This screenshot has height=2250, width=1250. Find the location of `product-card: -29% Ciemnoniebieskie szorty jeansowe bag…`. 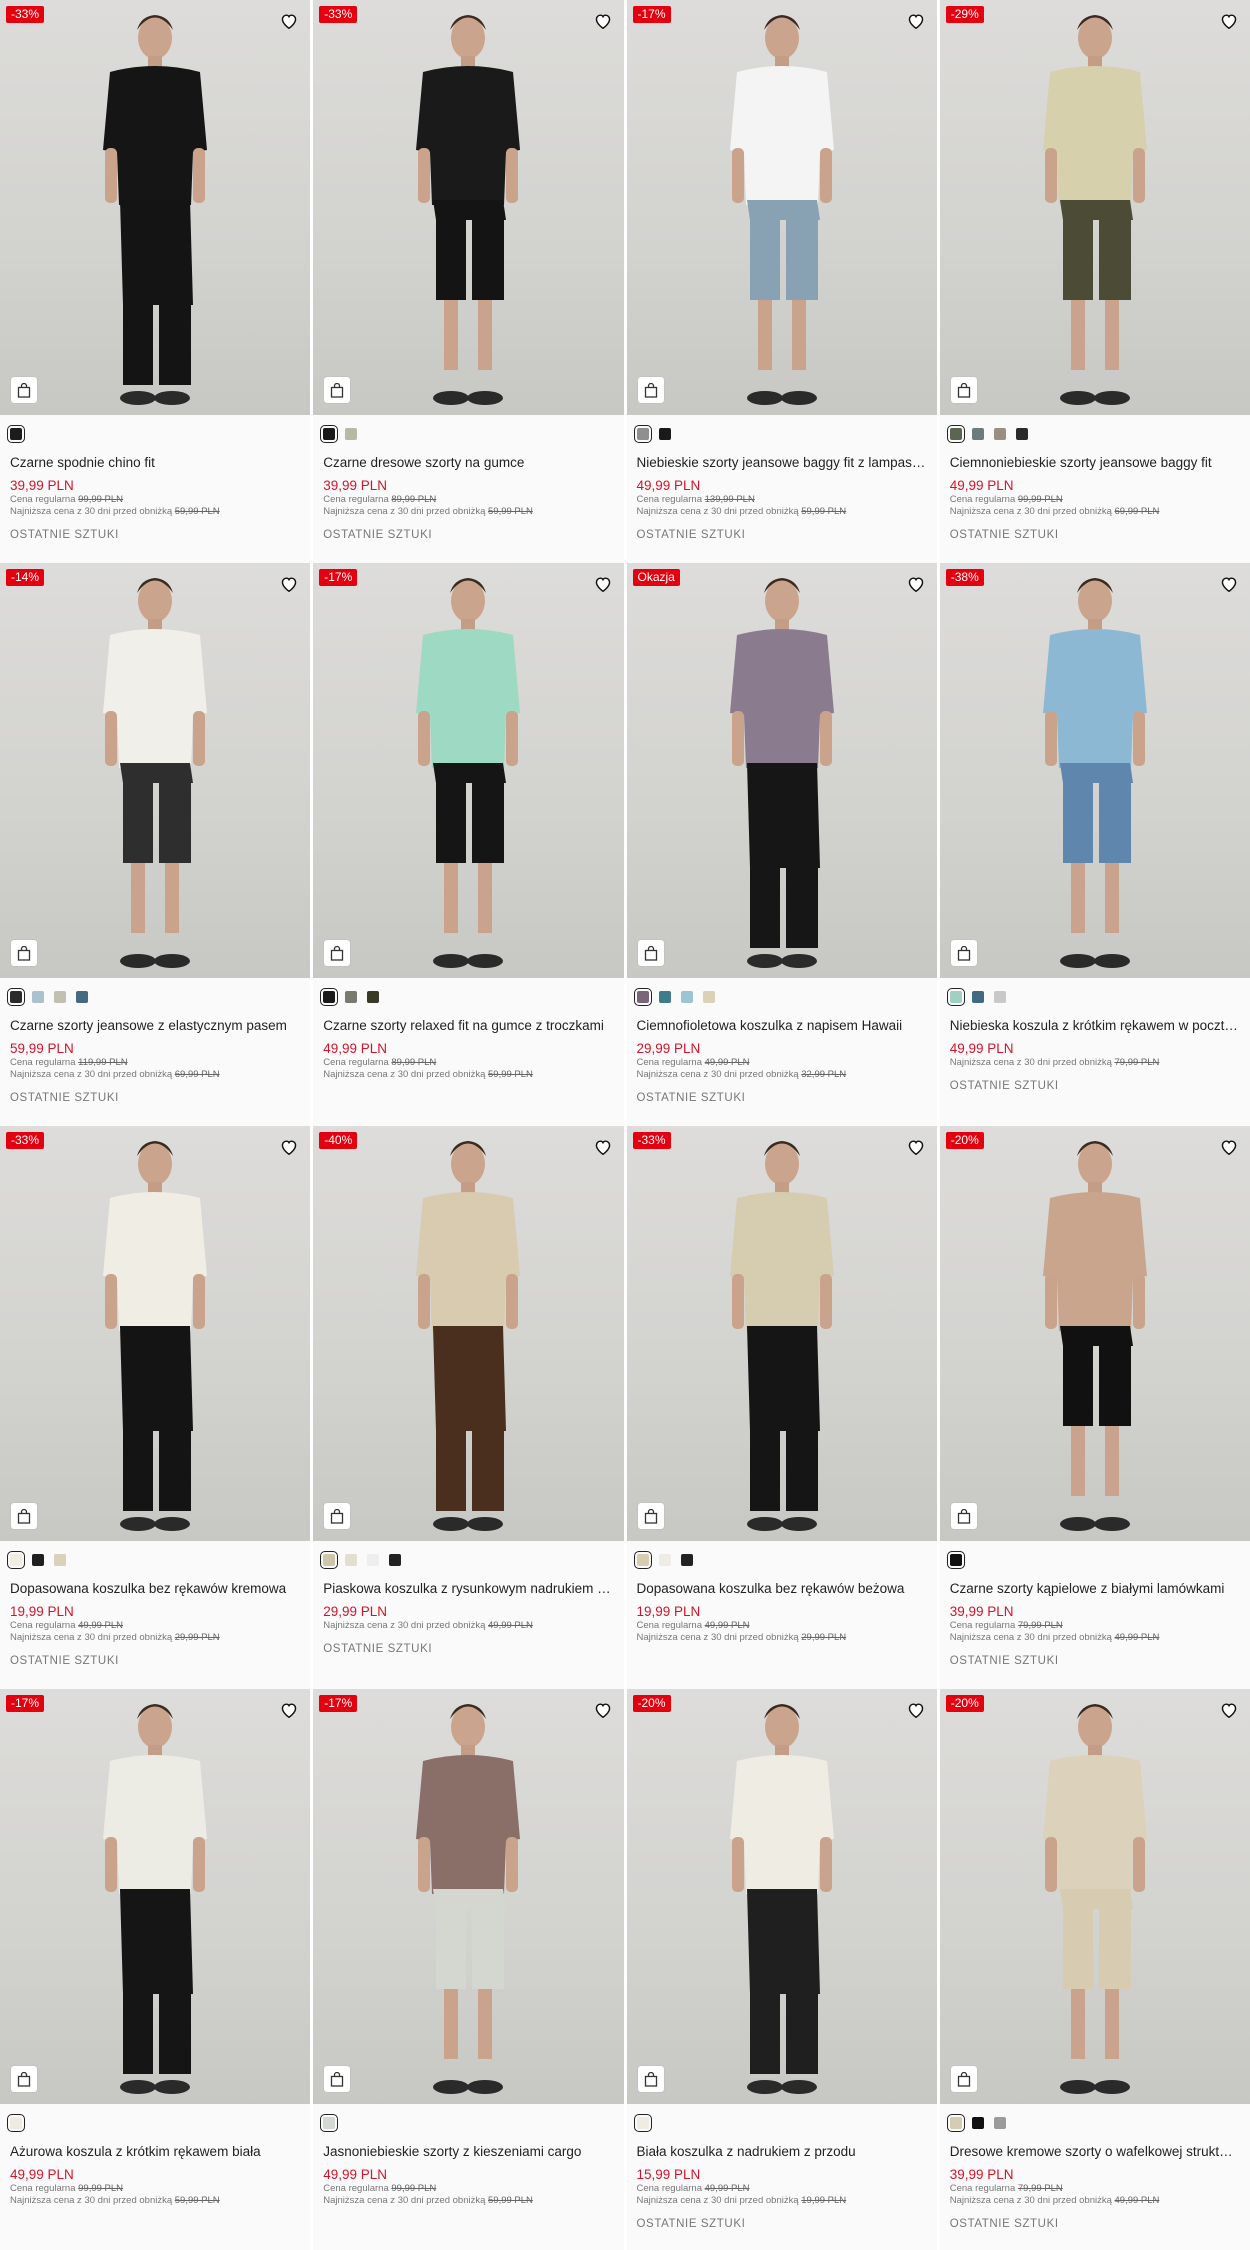

product-card: -29% Ciemnoniebieskie szorty jeansowe bag… is located at coordinates (1094, 281).